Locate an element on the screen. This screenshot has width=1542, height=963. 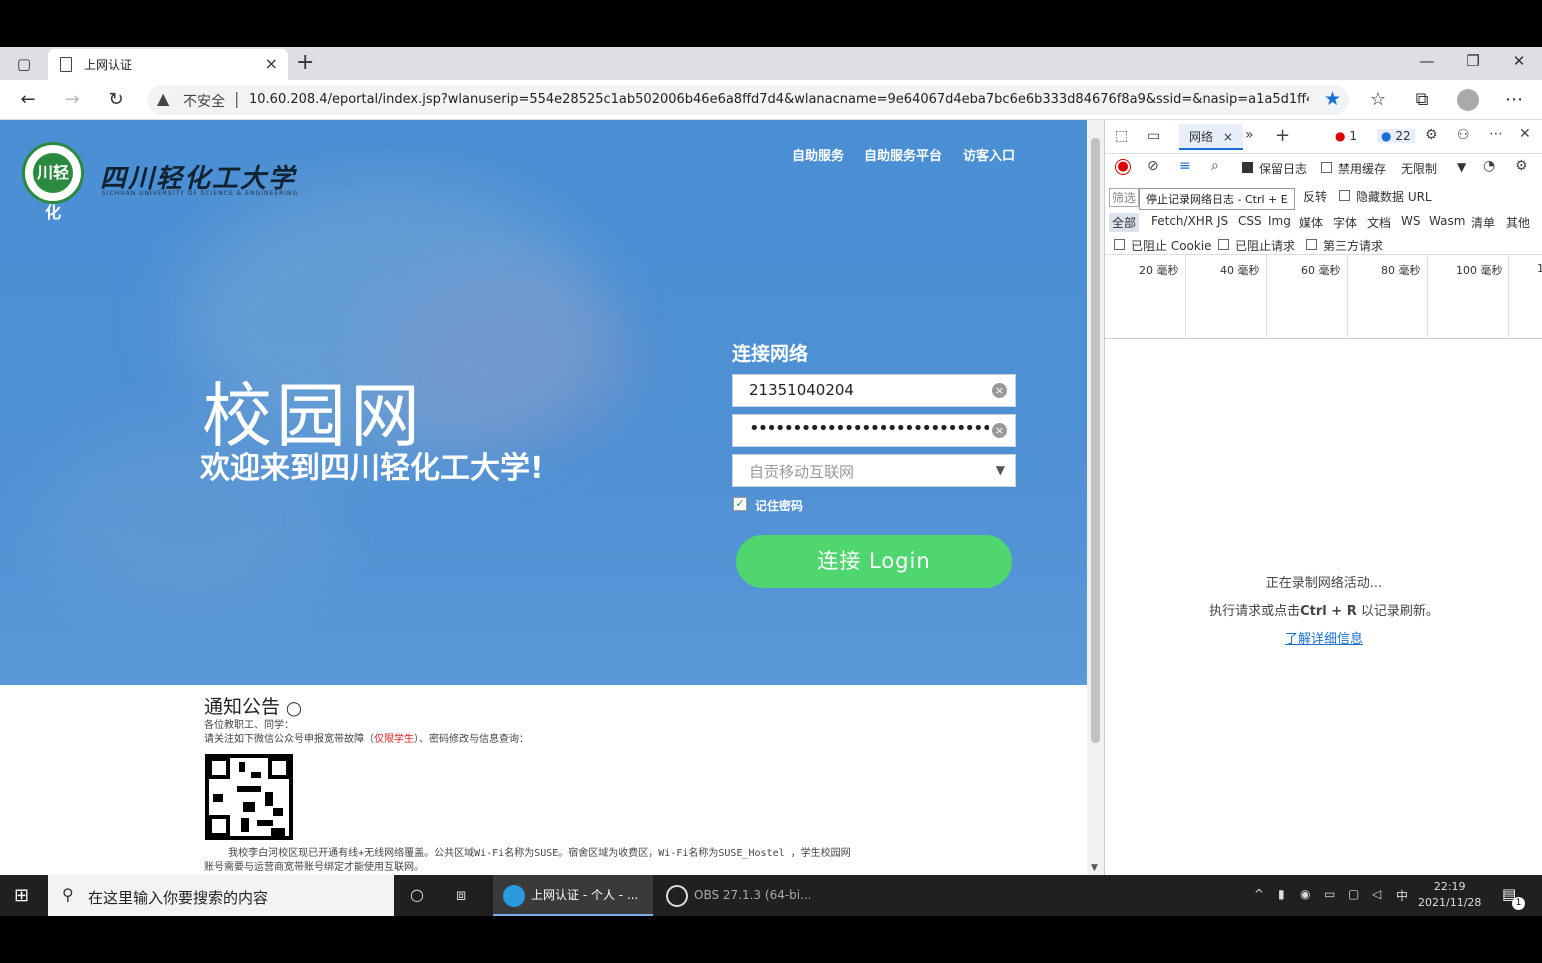
security-label: 不安全 is located at coordinates (204, 101).